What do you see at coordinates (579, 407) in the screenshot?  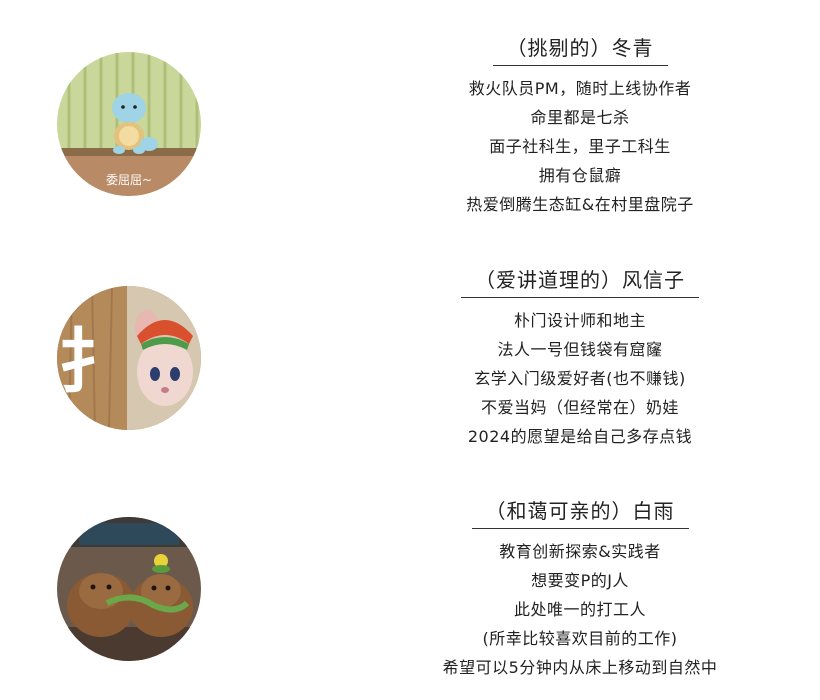 I see `description-line: 不爱当妈（但经常在）奶娃` at bounding box center [579, 407].